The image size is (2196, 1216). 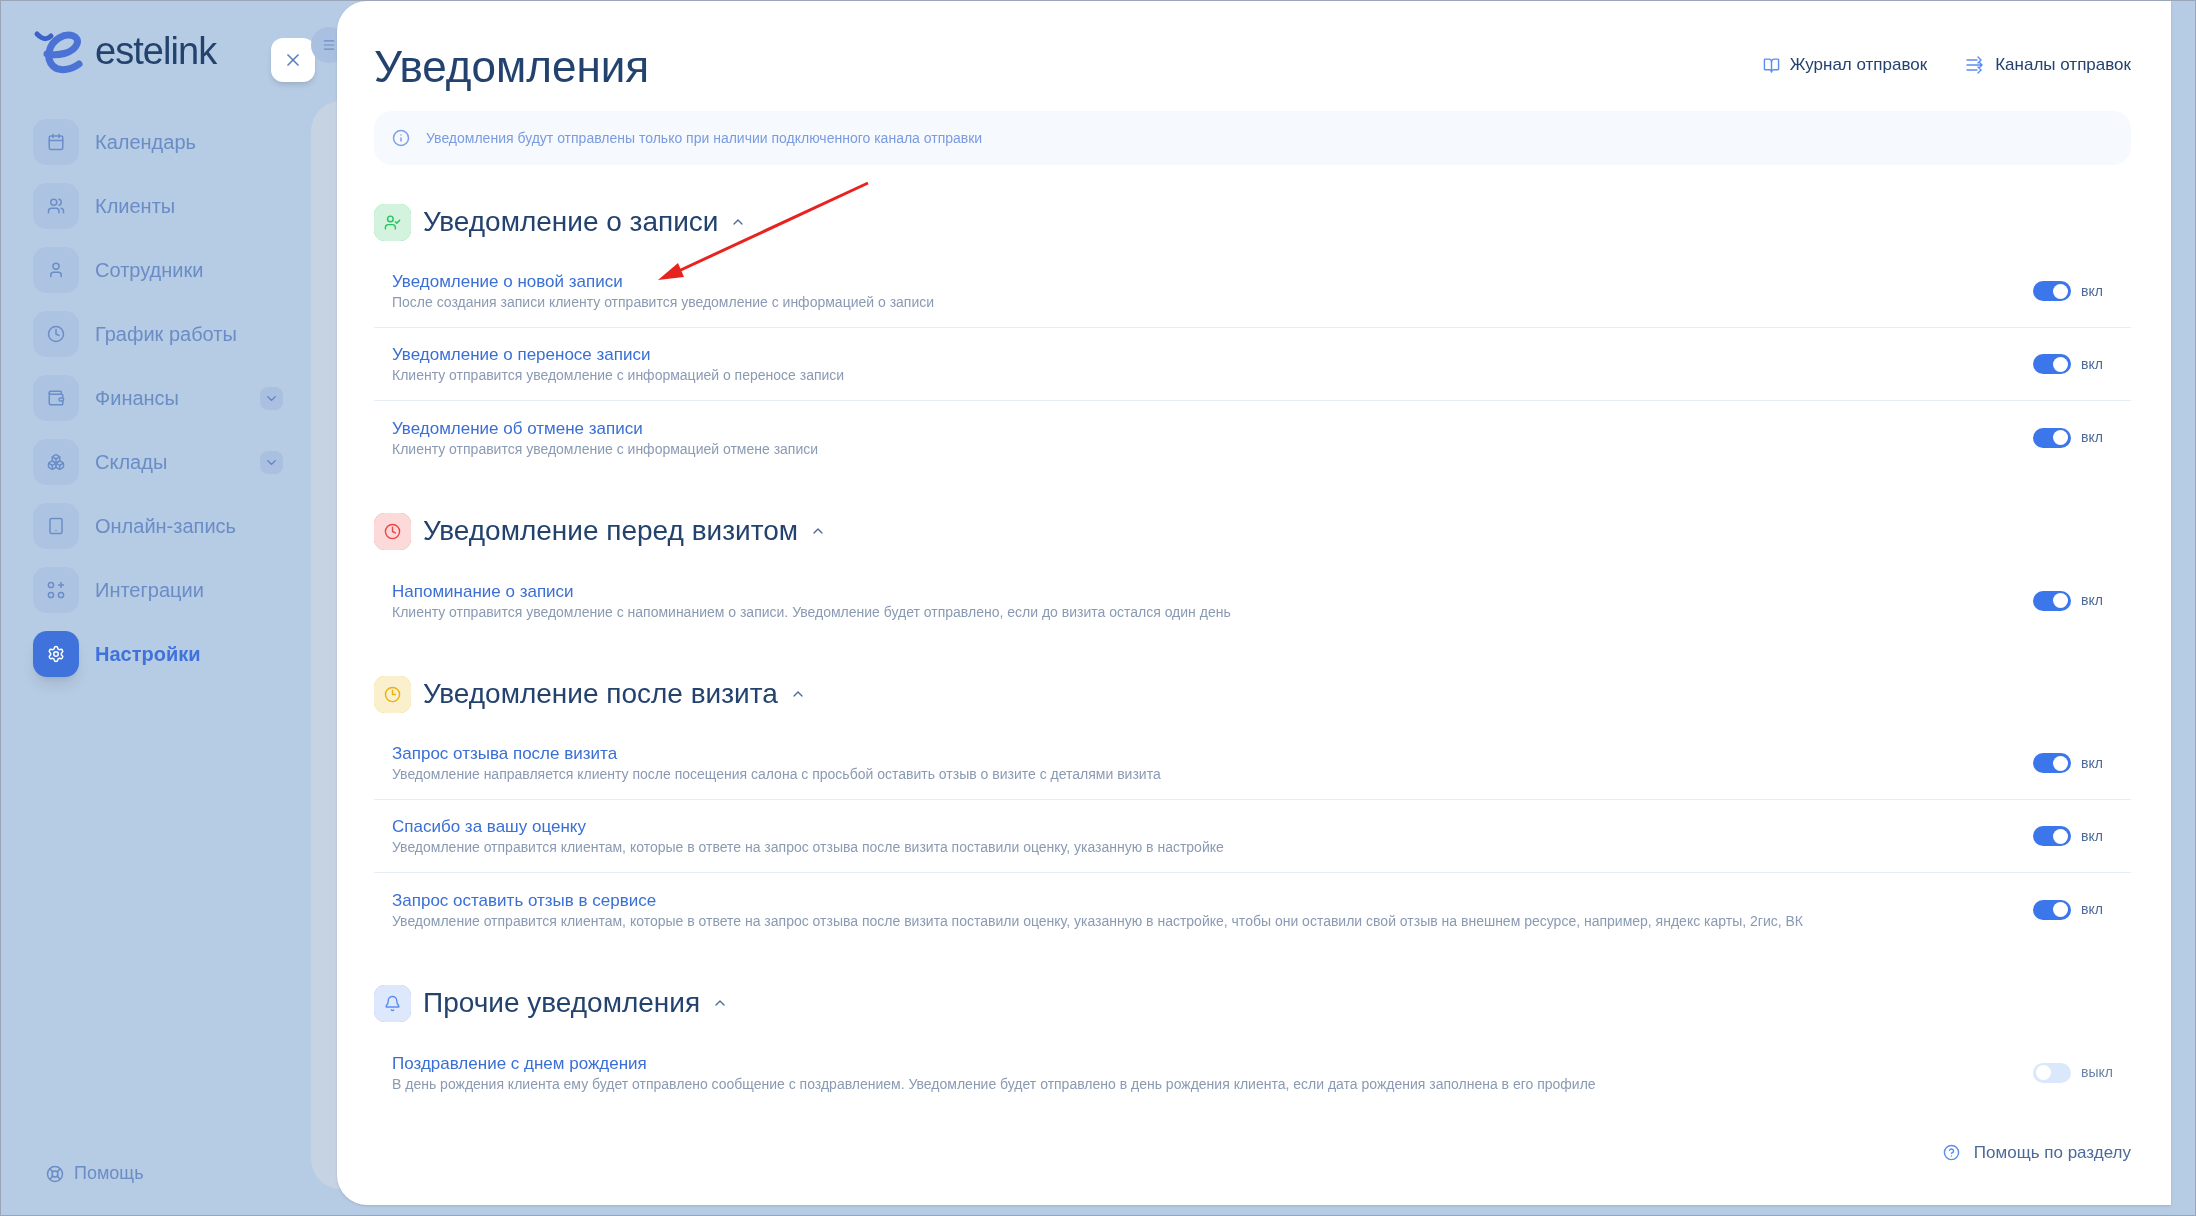 What do you see at coordinates (808, 847) in the screenshot?
I see `notification-description: Уведомление отправится клиентам, которые в ответе на запрос отзыва после визита поставили оценку, указанную в настройке` at bounding box center [808, 847].